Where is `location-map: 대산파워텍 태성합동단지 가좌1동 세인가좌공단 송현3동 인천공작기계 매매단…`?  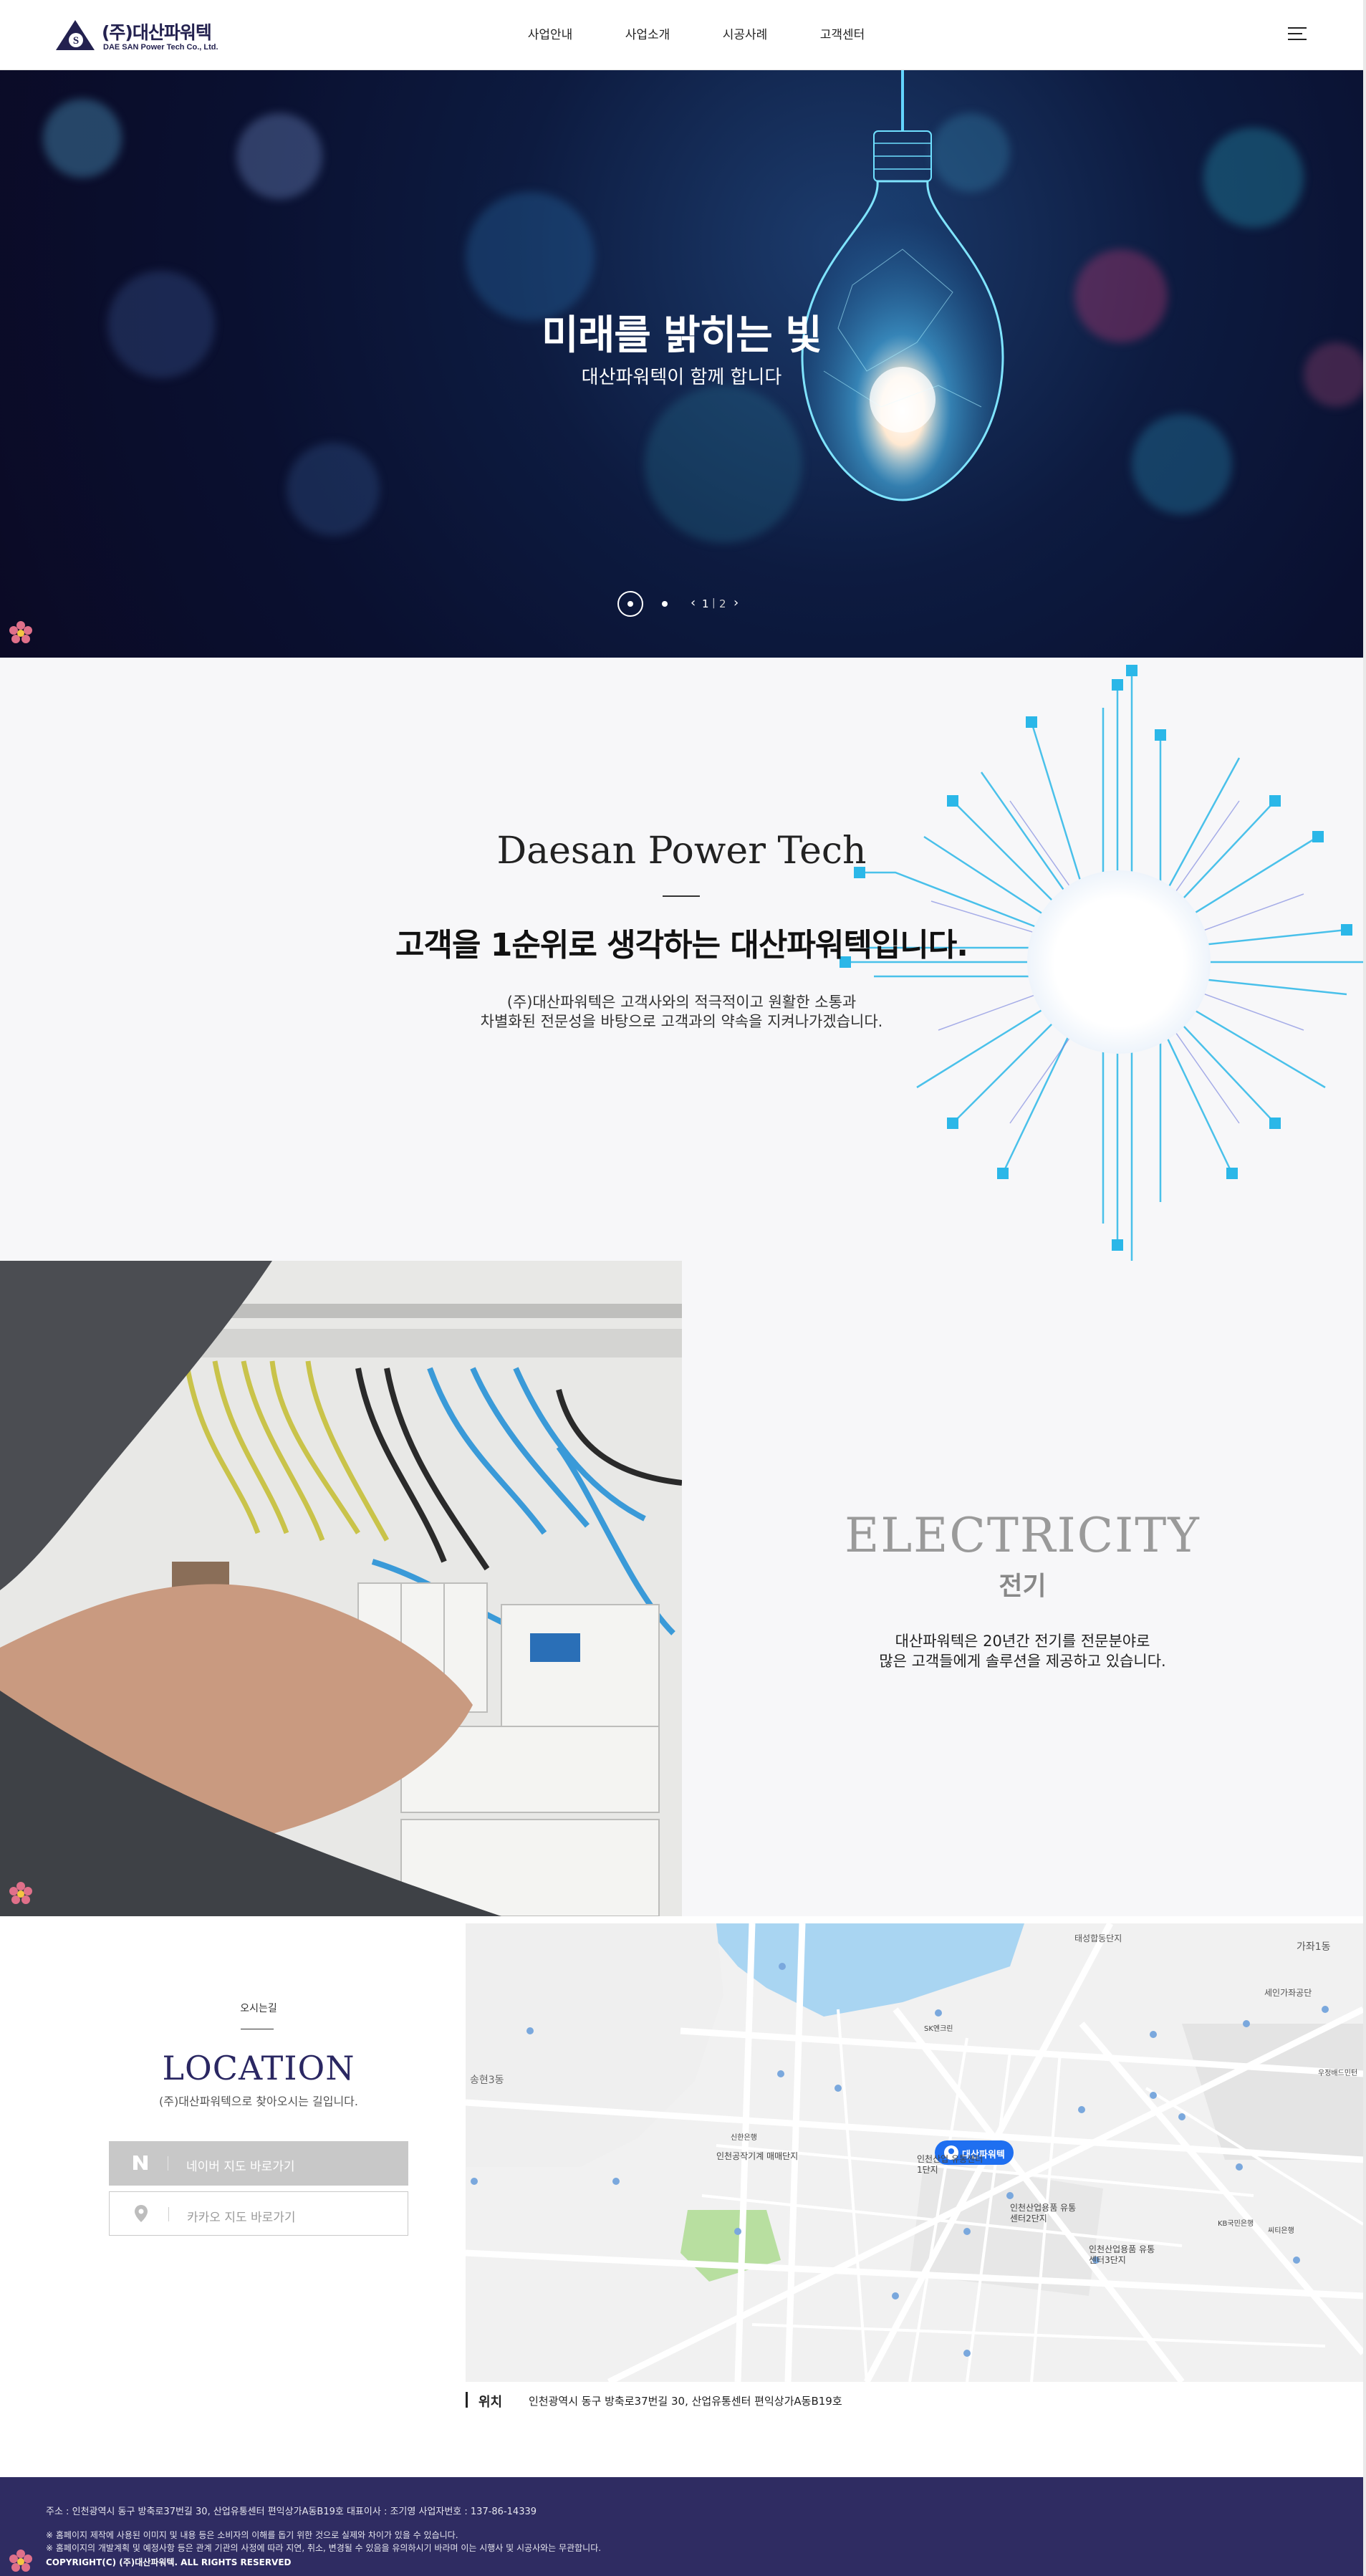 location-map: 대산파워텍 태성합동단지 가좌1동 세인가좌공단 송현3동 인천공작기계 매매단… is located at coordinates (914, 2152).